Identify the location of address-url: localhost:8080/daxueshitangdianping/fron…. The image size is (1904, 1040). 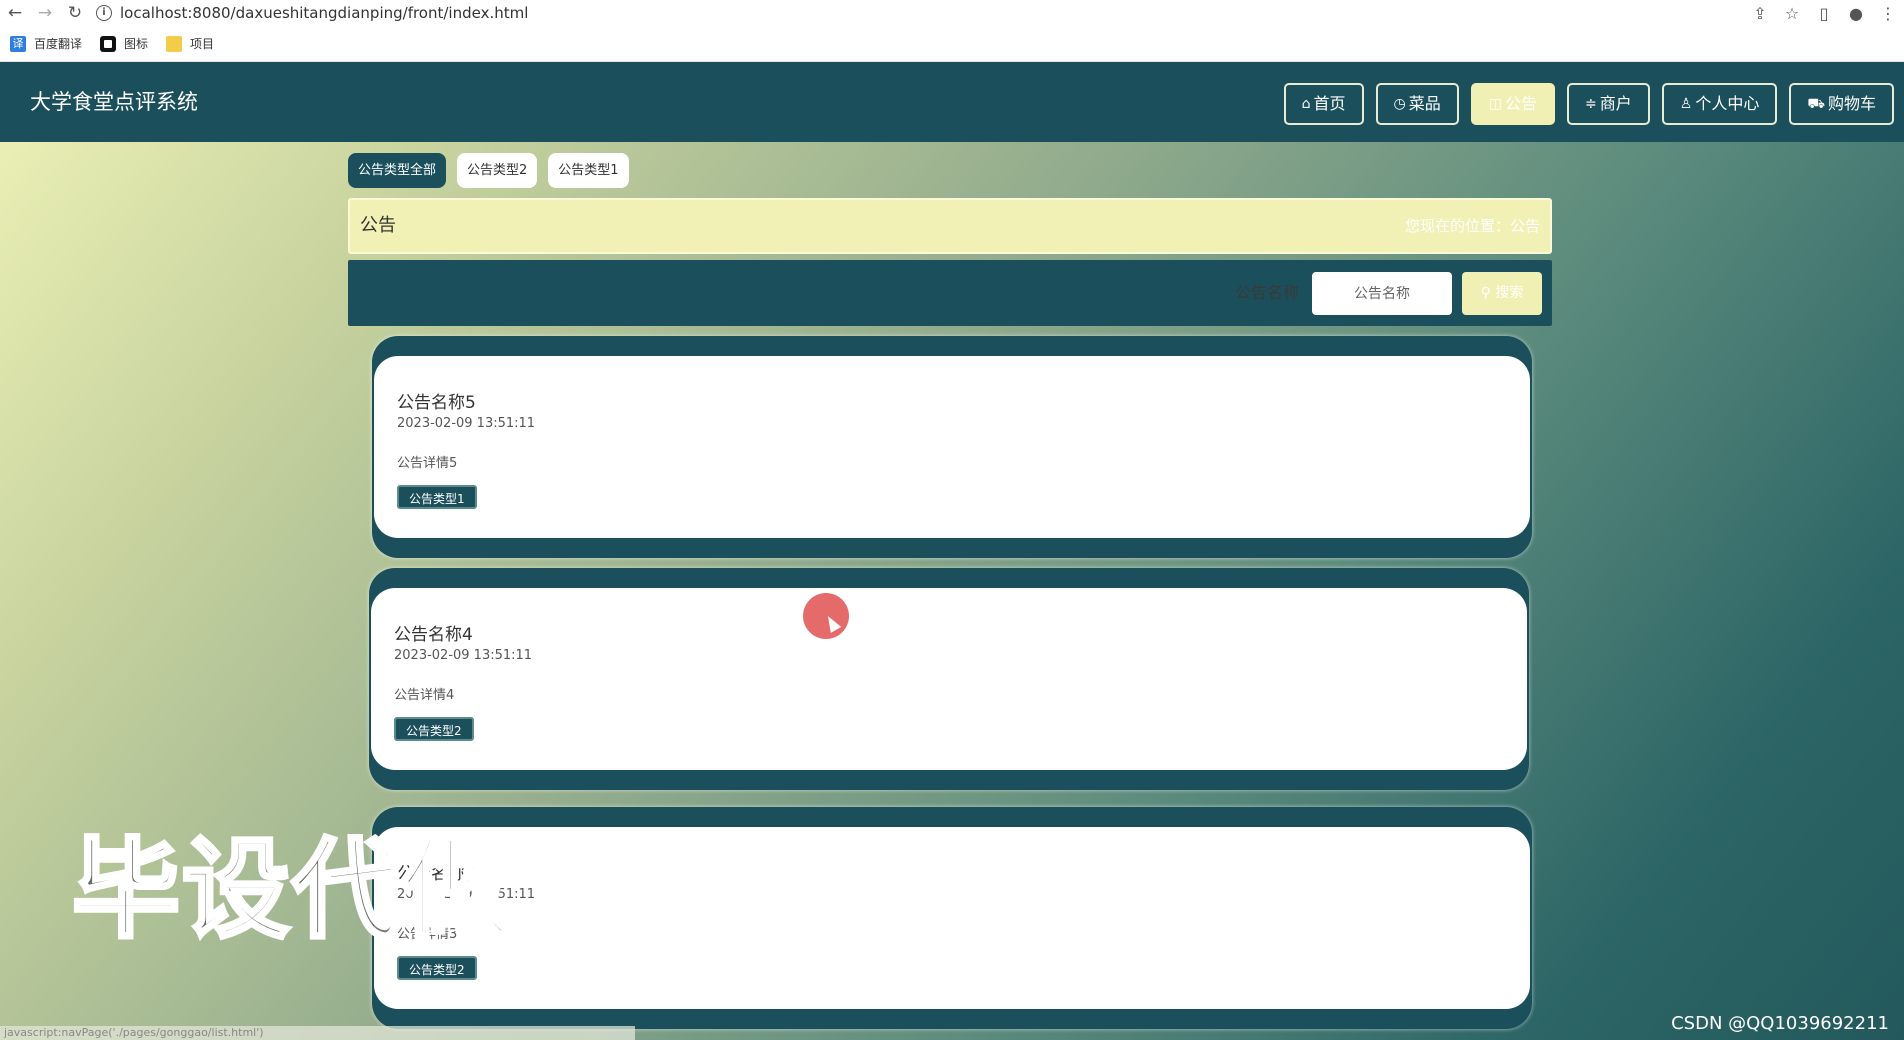
(324, 13).